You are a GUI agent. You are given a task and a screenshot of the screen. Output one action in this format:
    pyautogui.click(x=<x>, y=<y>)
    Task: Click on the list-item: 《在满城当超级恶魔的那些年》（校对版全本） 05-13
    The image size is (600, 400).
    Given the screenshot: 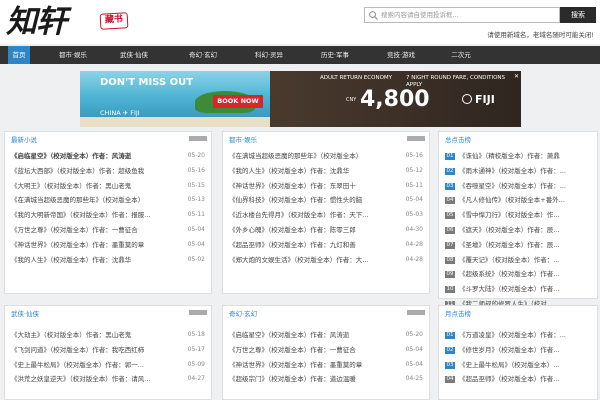 What is the action you would take?
    pyautogui.click(x=108, y=200)
    